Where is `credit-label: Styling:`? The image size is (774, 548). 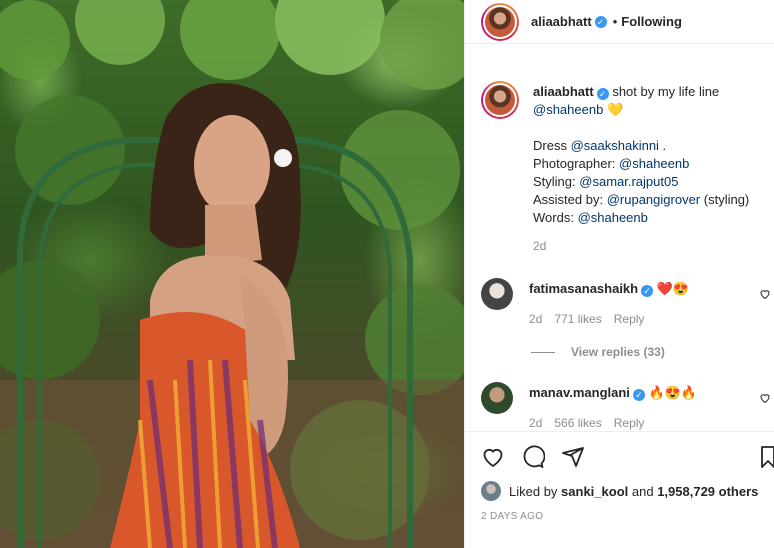 credit-label: Styling: is located at coordinates (554, 181).